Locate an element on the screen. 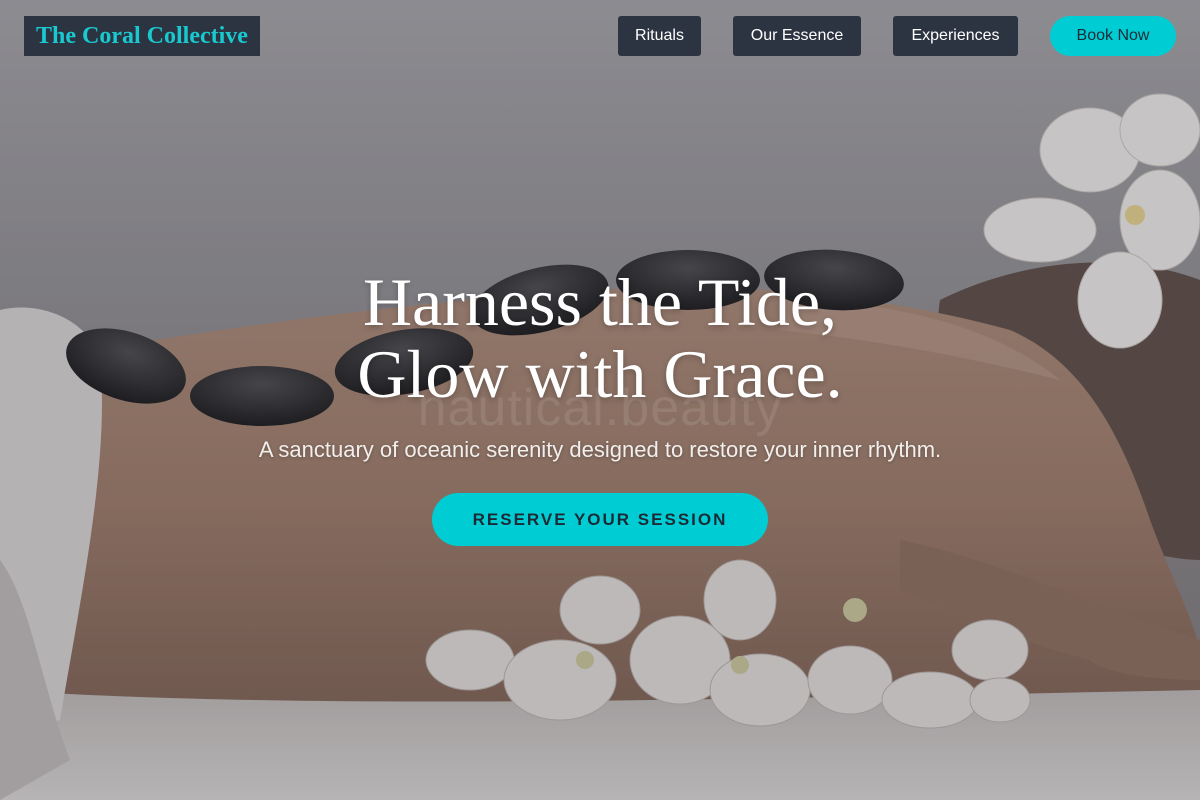  brand-logo: The Coral Collective is located at coordinates (142, 36).